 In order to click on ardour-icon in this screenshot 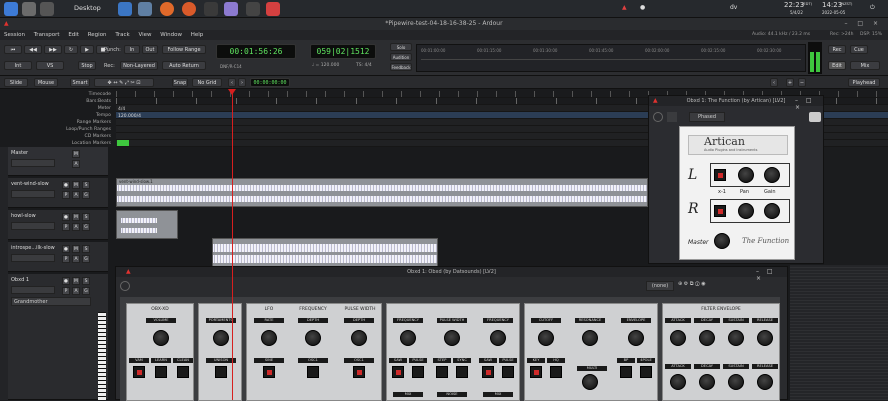, I will do `click(273, 9)`.